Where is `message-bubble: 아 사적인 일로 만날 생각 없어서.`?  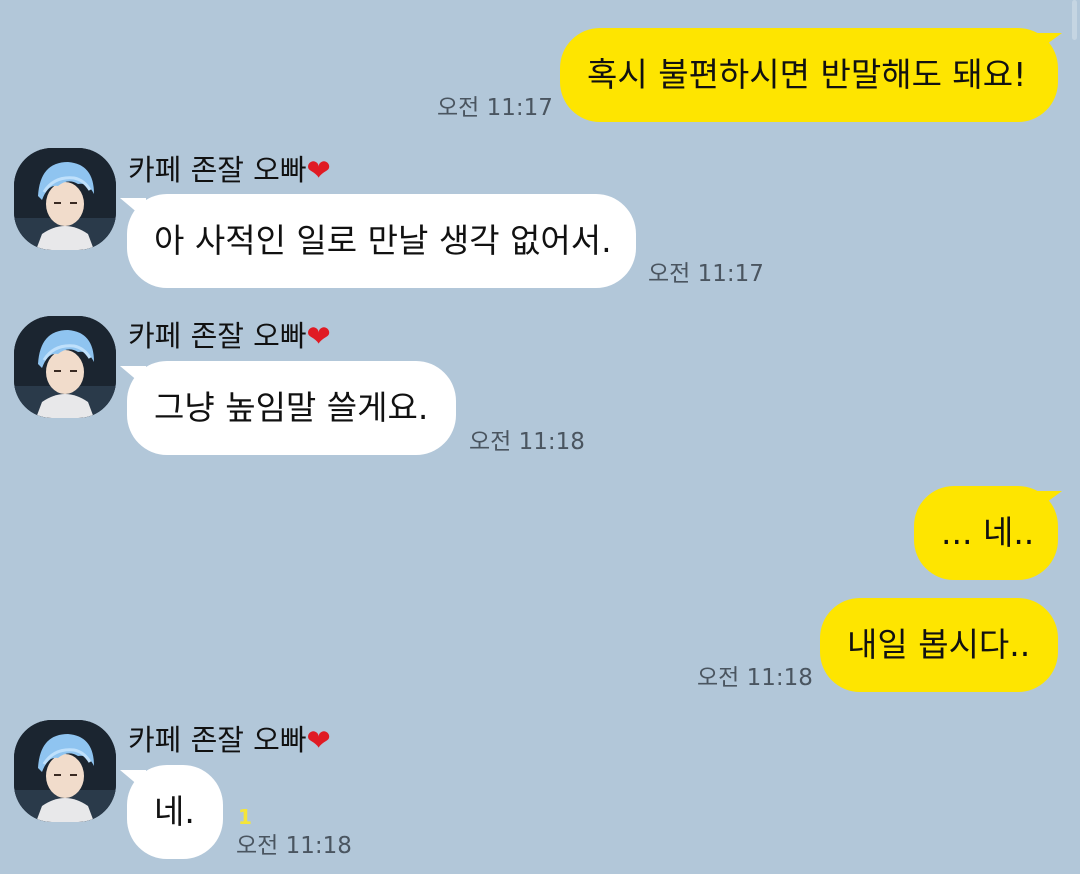 message-bubble: 아 사적인 일로 만날 생각 없어서. is located at coordinates (381, 241).